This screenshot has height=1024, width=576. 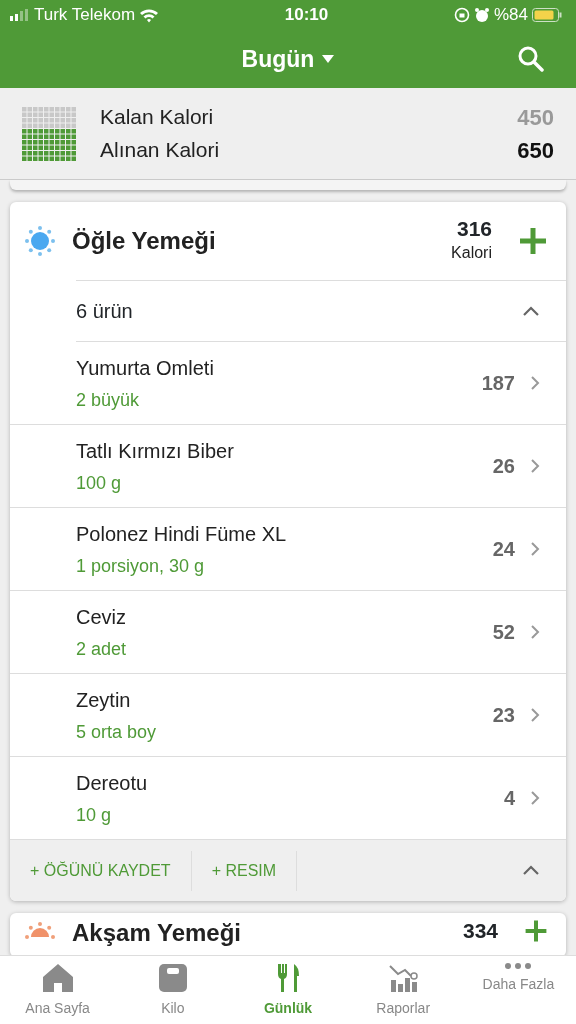 What do you see at coordinates (40, 929) in the screenshot?
I see `sunset-icon` at bounding box center [40, 929].